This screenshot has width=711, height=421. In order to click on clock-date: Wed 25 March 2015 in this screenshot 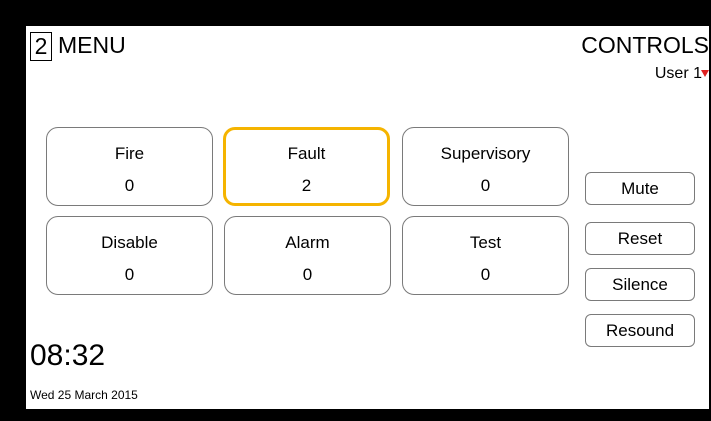, I will do `click(84, 395)`.